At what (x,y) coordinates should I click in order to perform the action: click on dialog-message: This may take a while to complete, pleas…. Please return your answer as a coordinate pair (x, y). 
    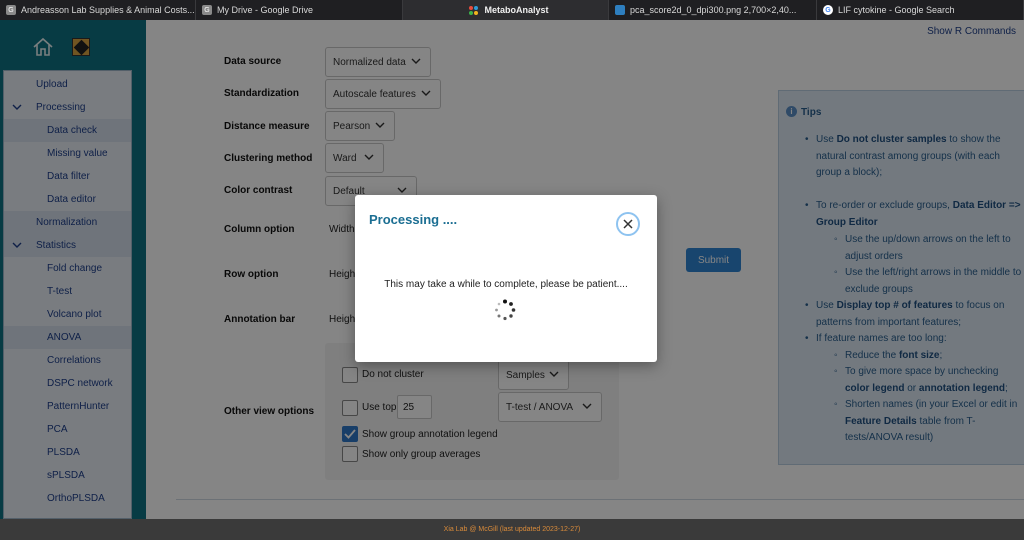
    Looking at the image, I should click on (506, 284).